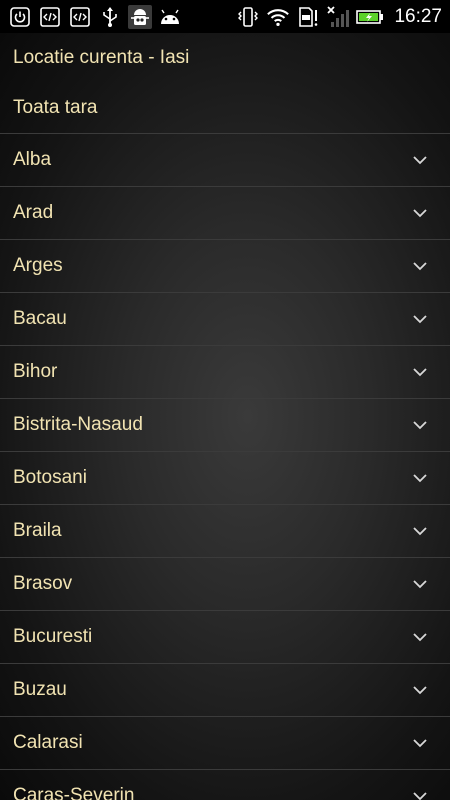 This screenshot has width=450, height=800. Describe the element at coordinates (33, 212) in the screenshot. I see `county-label: Arad` at that location.